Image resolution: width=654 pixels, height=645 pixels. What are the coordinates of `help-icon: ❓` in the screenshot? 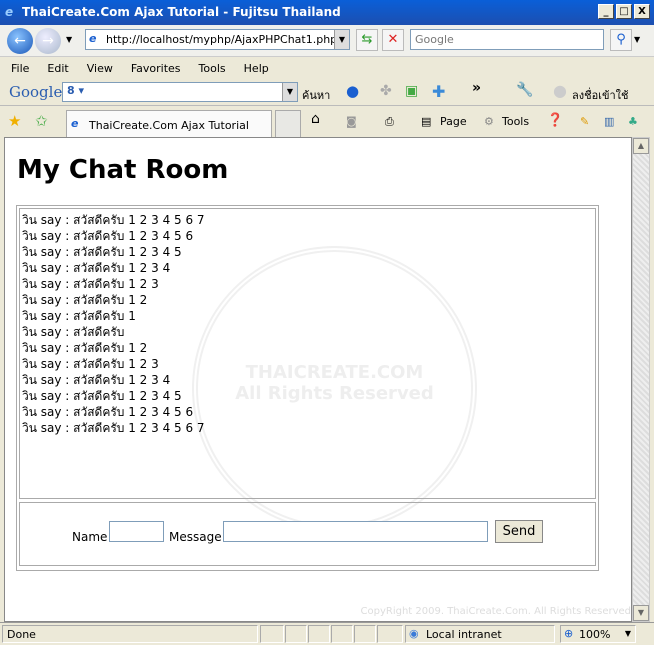 It's located at (555, 120).